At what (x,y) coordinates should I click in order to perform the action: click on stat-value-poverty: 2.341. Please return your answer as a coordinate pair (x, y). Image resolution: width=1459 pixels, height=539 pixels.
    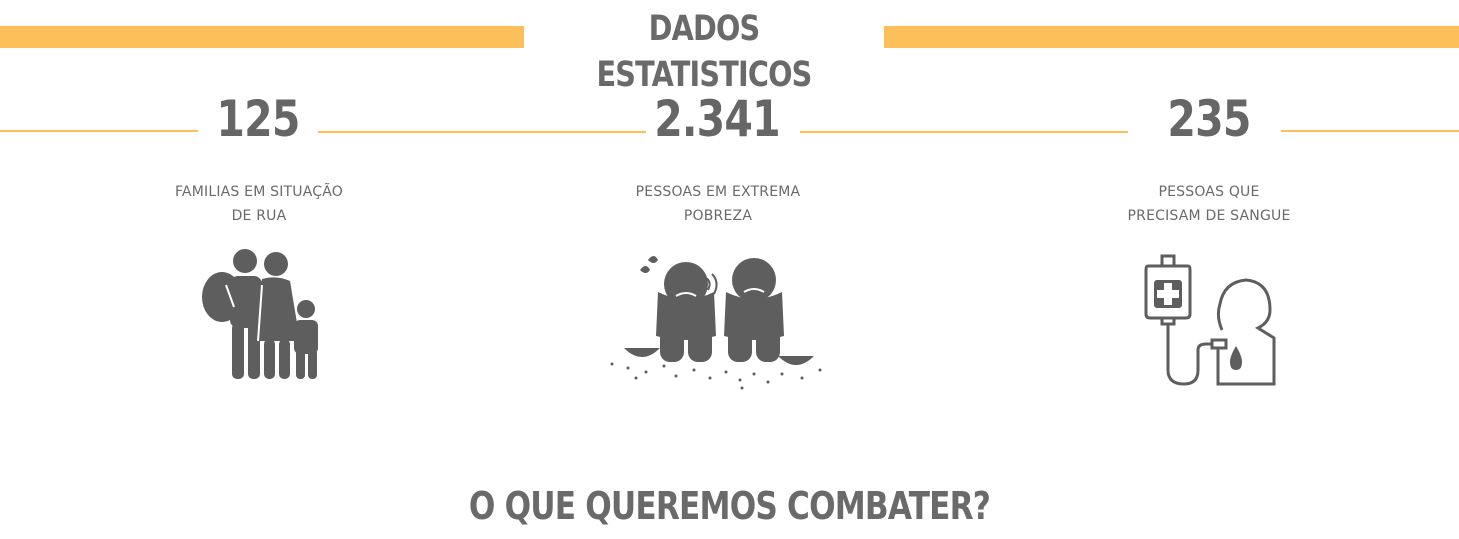
    Looking at the image, I should click on (717, 119).